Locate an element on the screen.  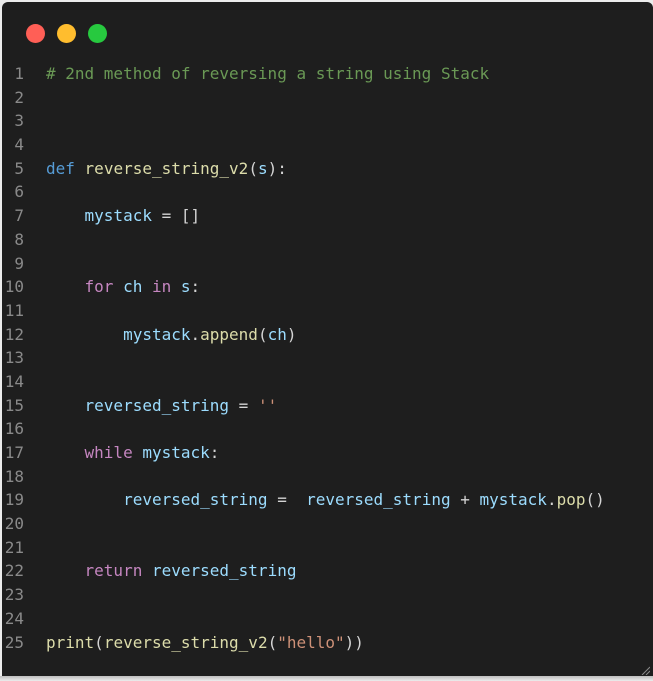
code-text: for ch in s: is located at coordinates (123, 287).